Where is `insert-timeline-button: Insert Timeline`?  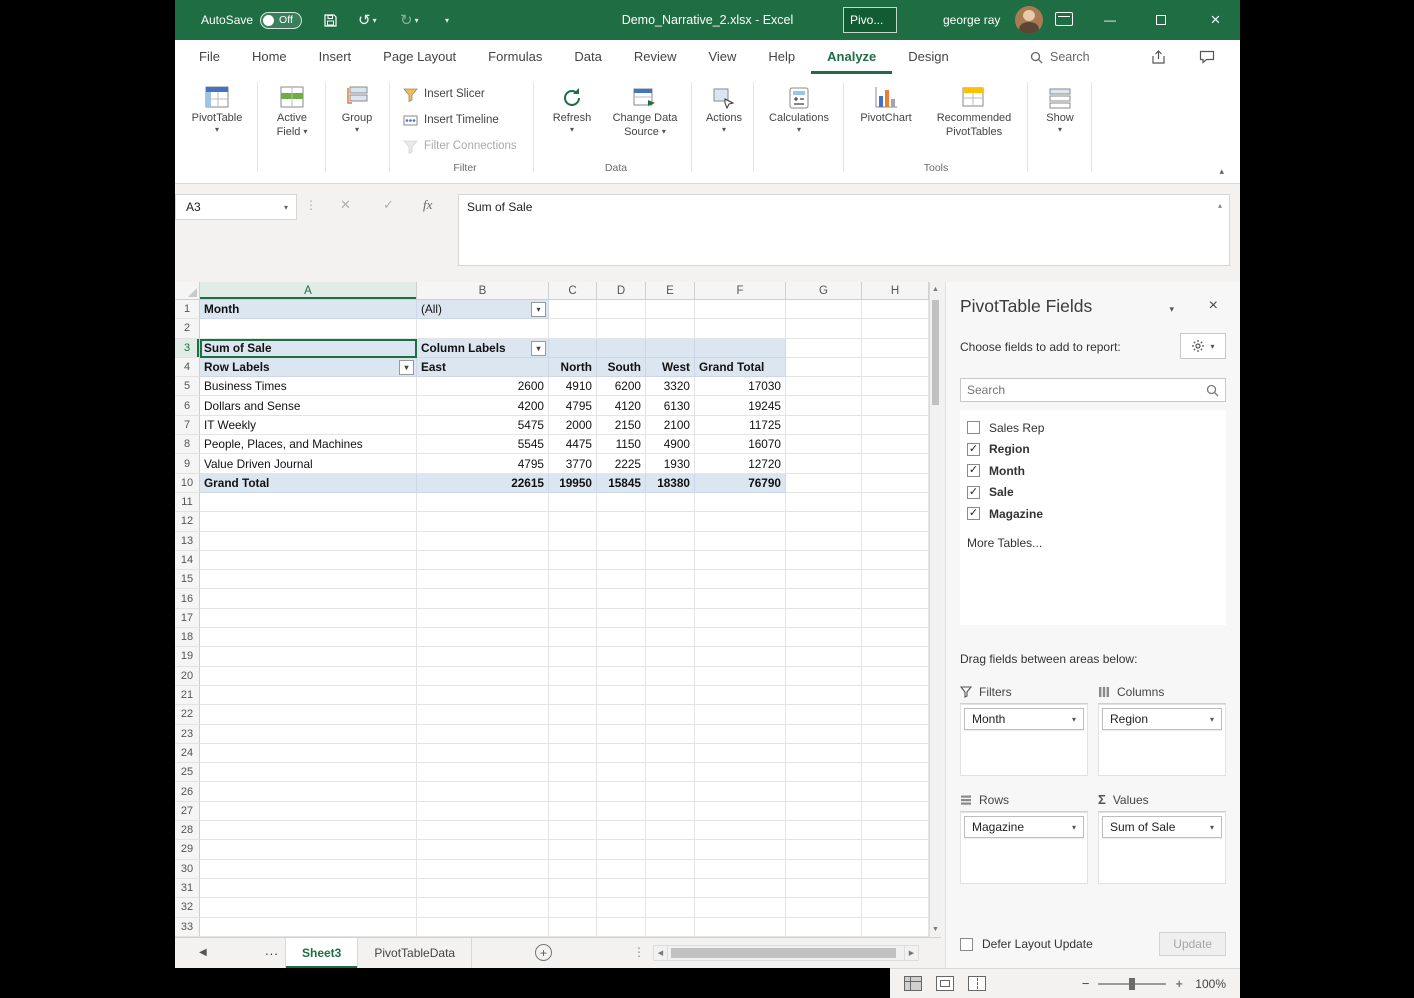
insert-timeline-button: Insert Timeline is located at coordinates (465, 120).